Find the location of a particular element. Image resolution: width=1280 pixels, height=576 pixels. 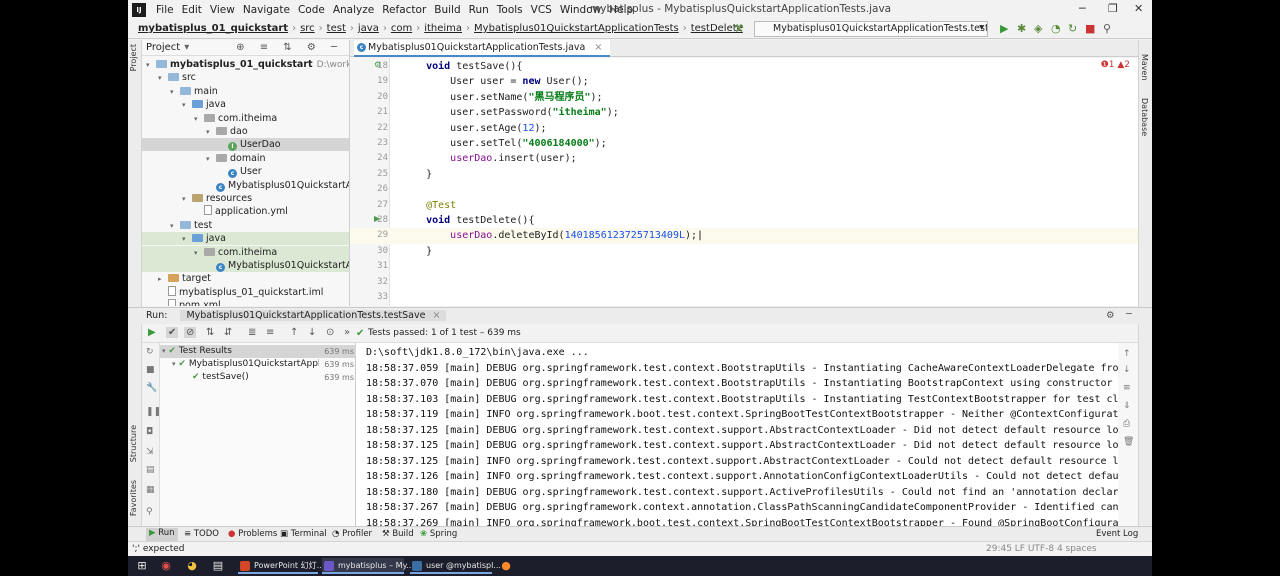

tree-item: I UserDao is located at coordinates (245, 145).